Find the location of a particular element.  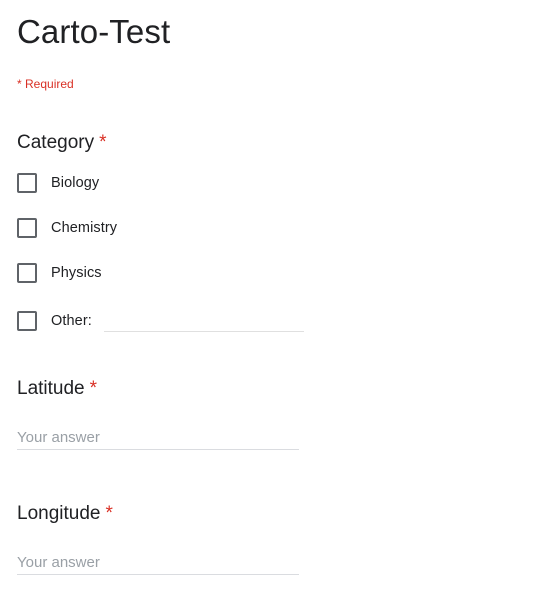

option-physics: Physics is located at coordinates (59, 273).